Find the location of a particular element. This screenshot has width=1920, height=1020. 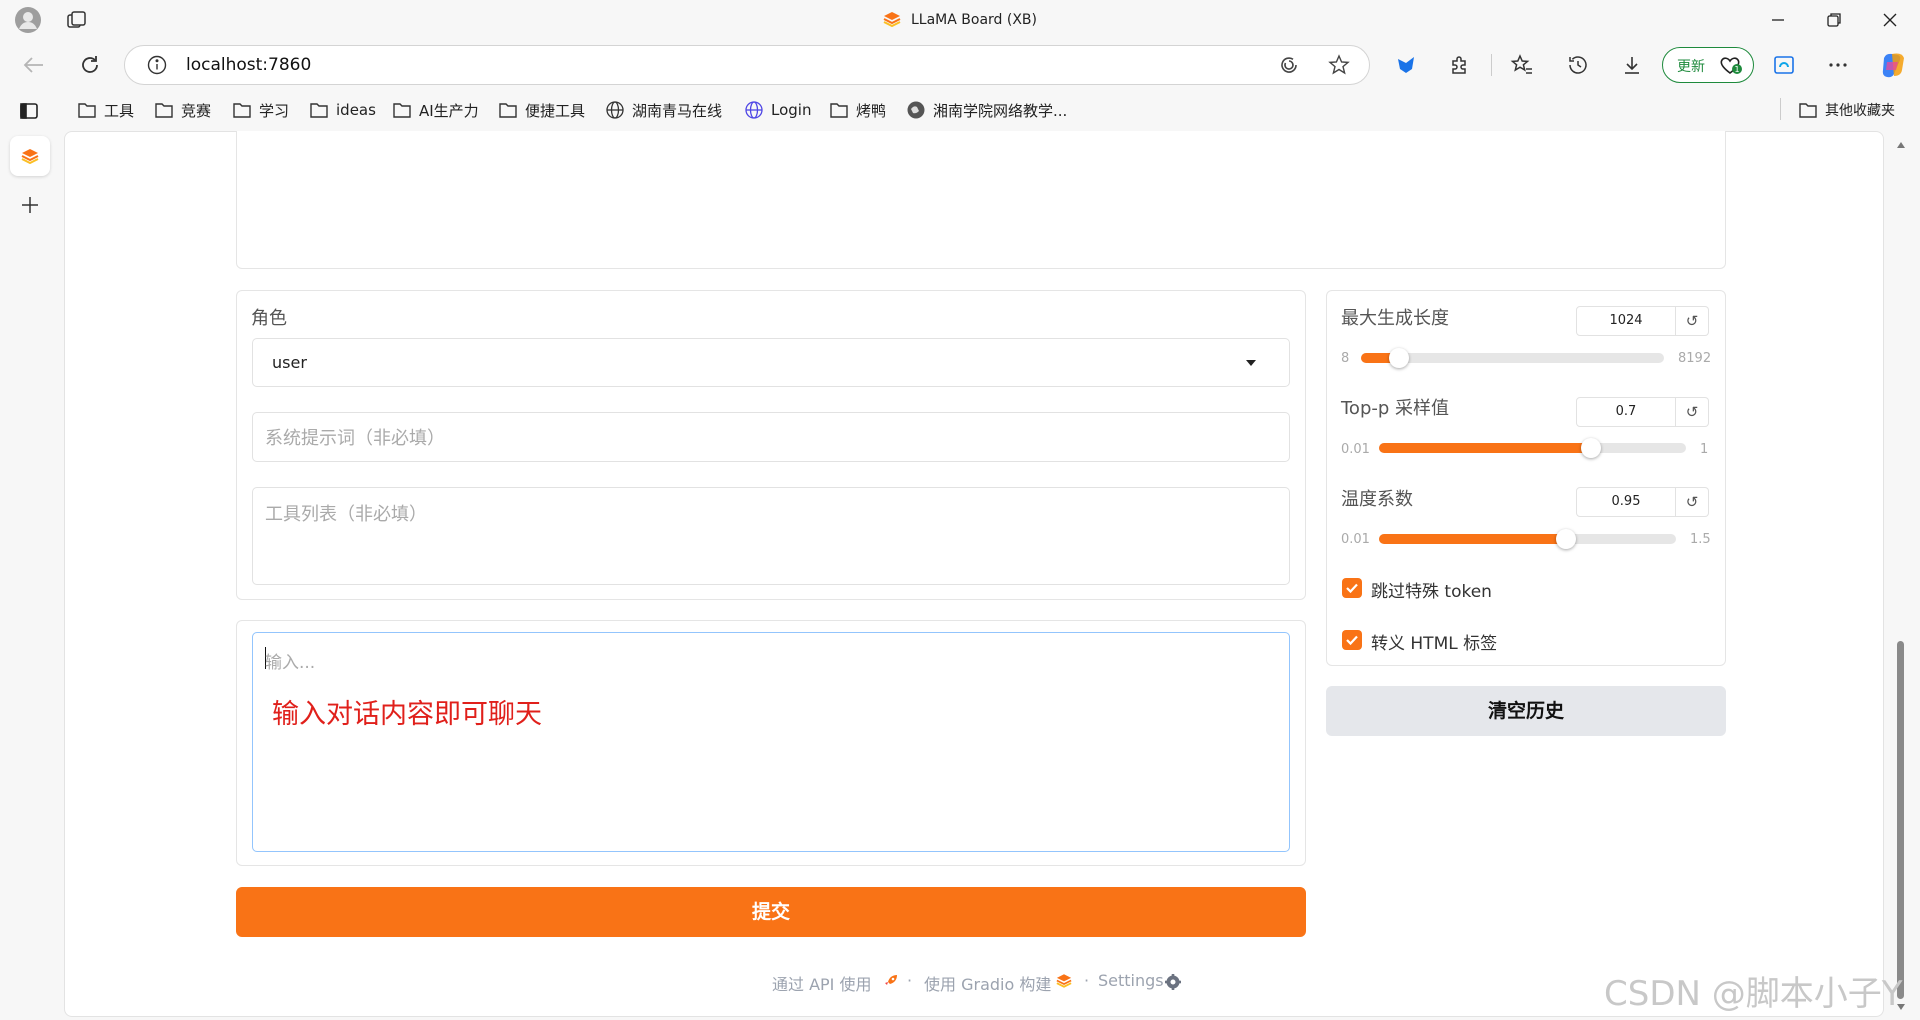

checkmark-icon is located at coordinates (1352, 588).